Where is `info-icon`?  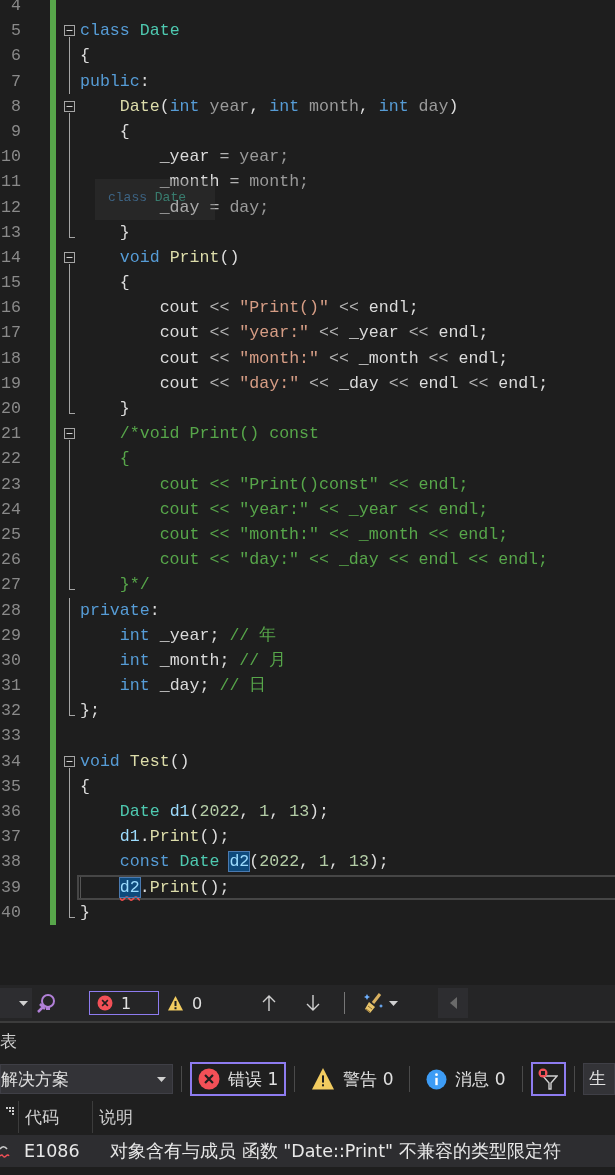 info-icon is located at coordinates (437, 1079).